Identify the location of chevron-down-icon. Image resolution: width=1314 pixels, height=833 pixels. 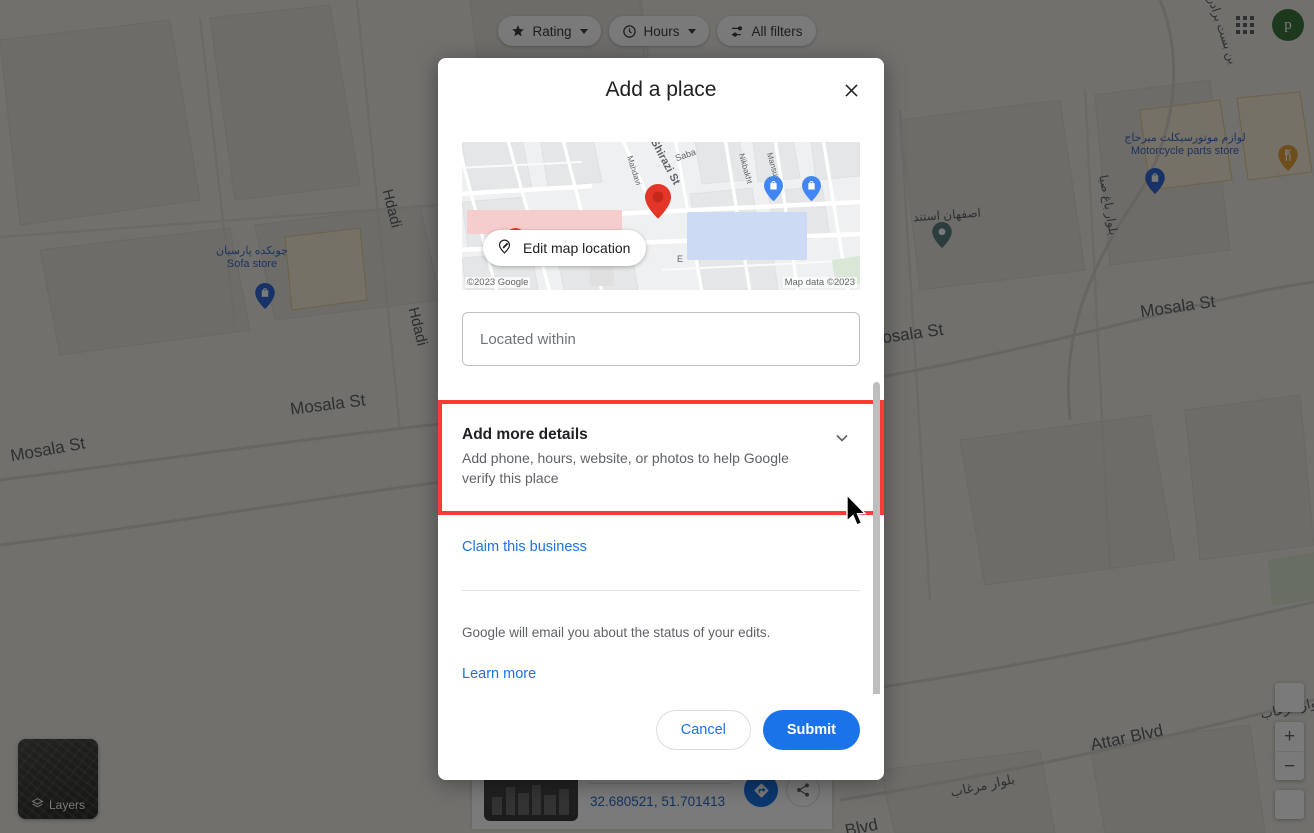
(842, 440).